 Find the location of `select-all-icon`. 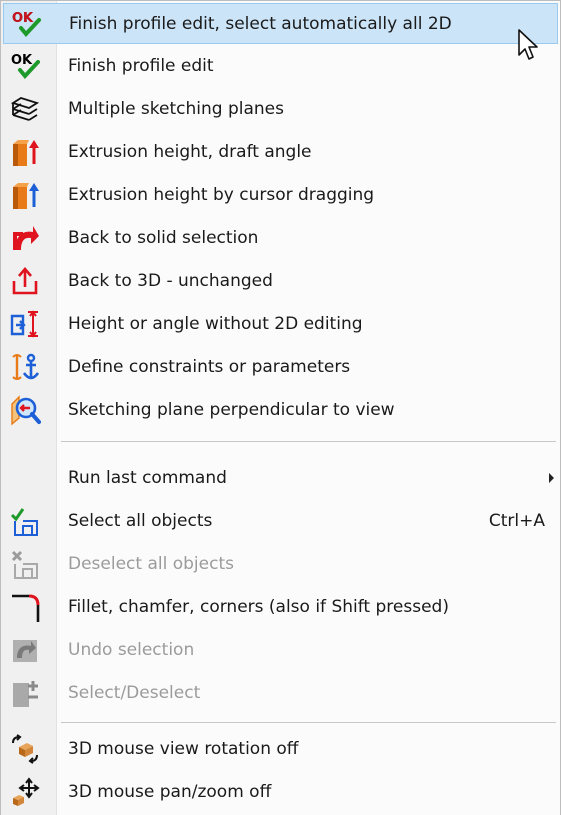

select-all-icon is located at coordinates (25, 521).